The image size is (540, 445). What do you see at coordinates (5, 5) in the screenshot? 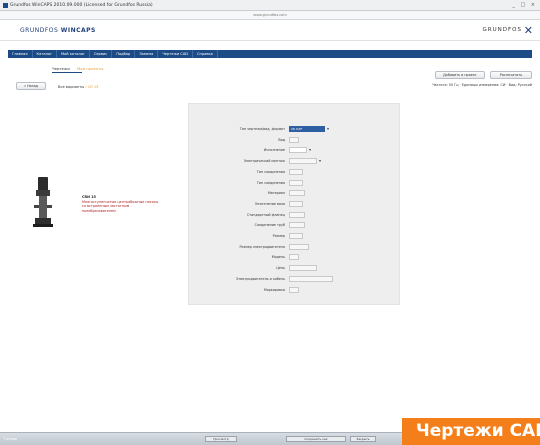
I see `app-icon` at bounding box center [5, 5].